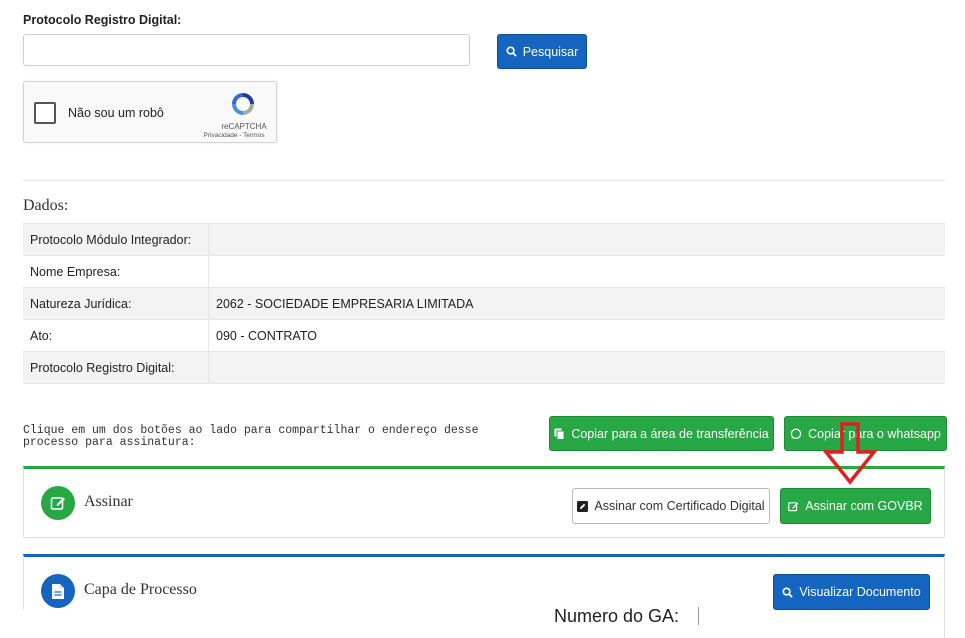 The image size is (965, 638). I want to click on sign-panel-icon-circle, so click(58, 503).